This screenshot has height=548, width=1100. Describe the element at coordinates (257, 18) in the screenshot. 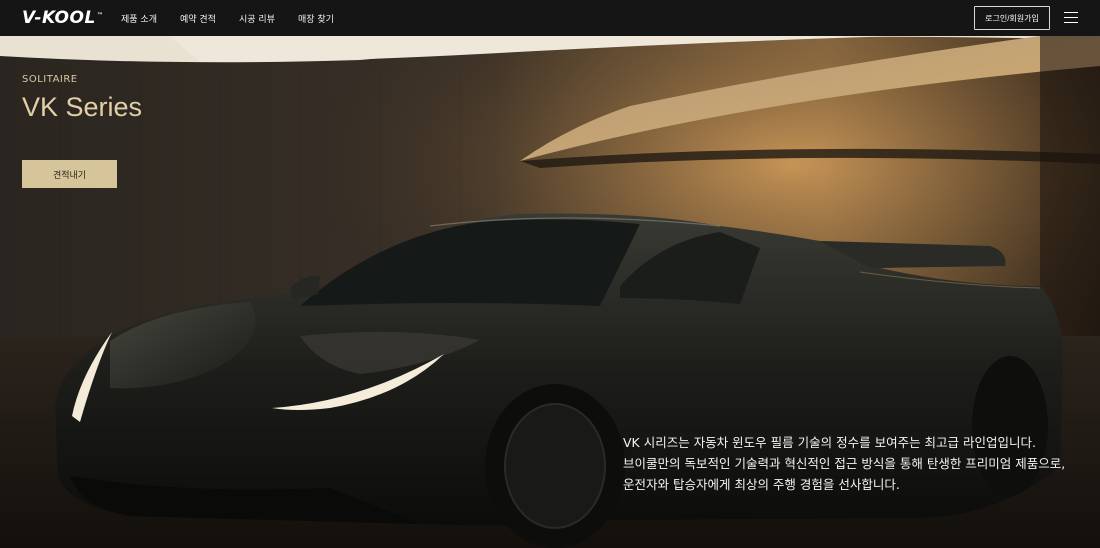

I see `nav-item-reviews: 시공 리뷰` at that location.